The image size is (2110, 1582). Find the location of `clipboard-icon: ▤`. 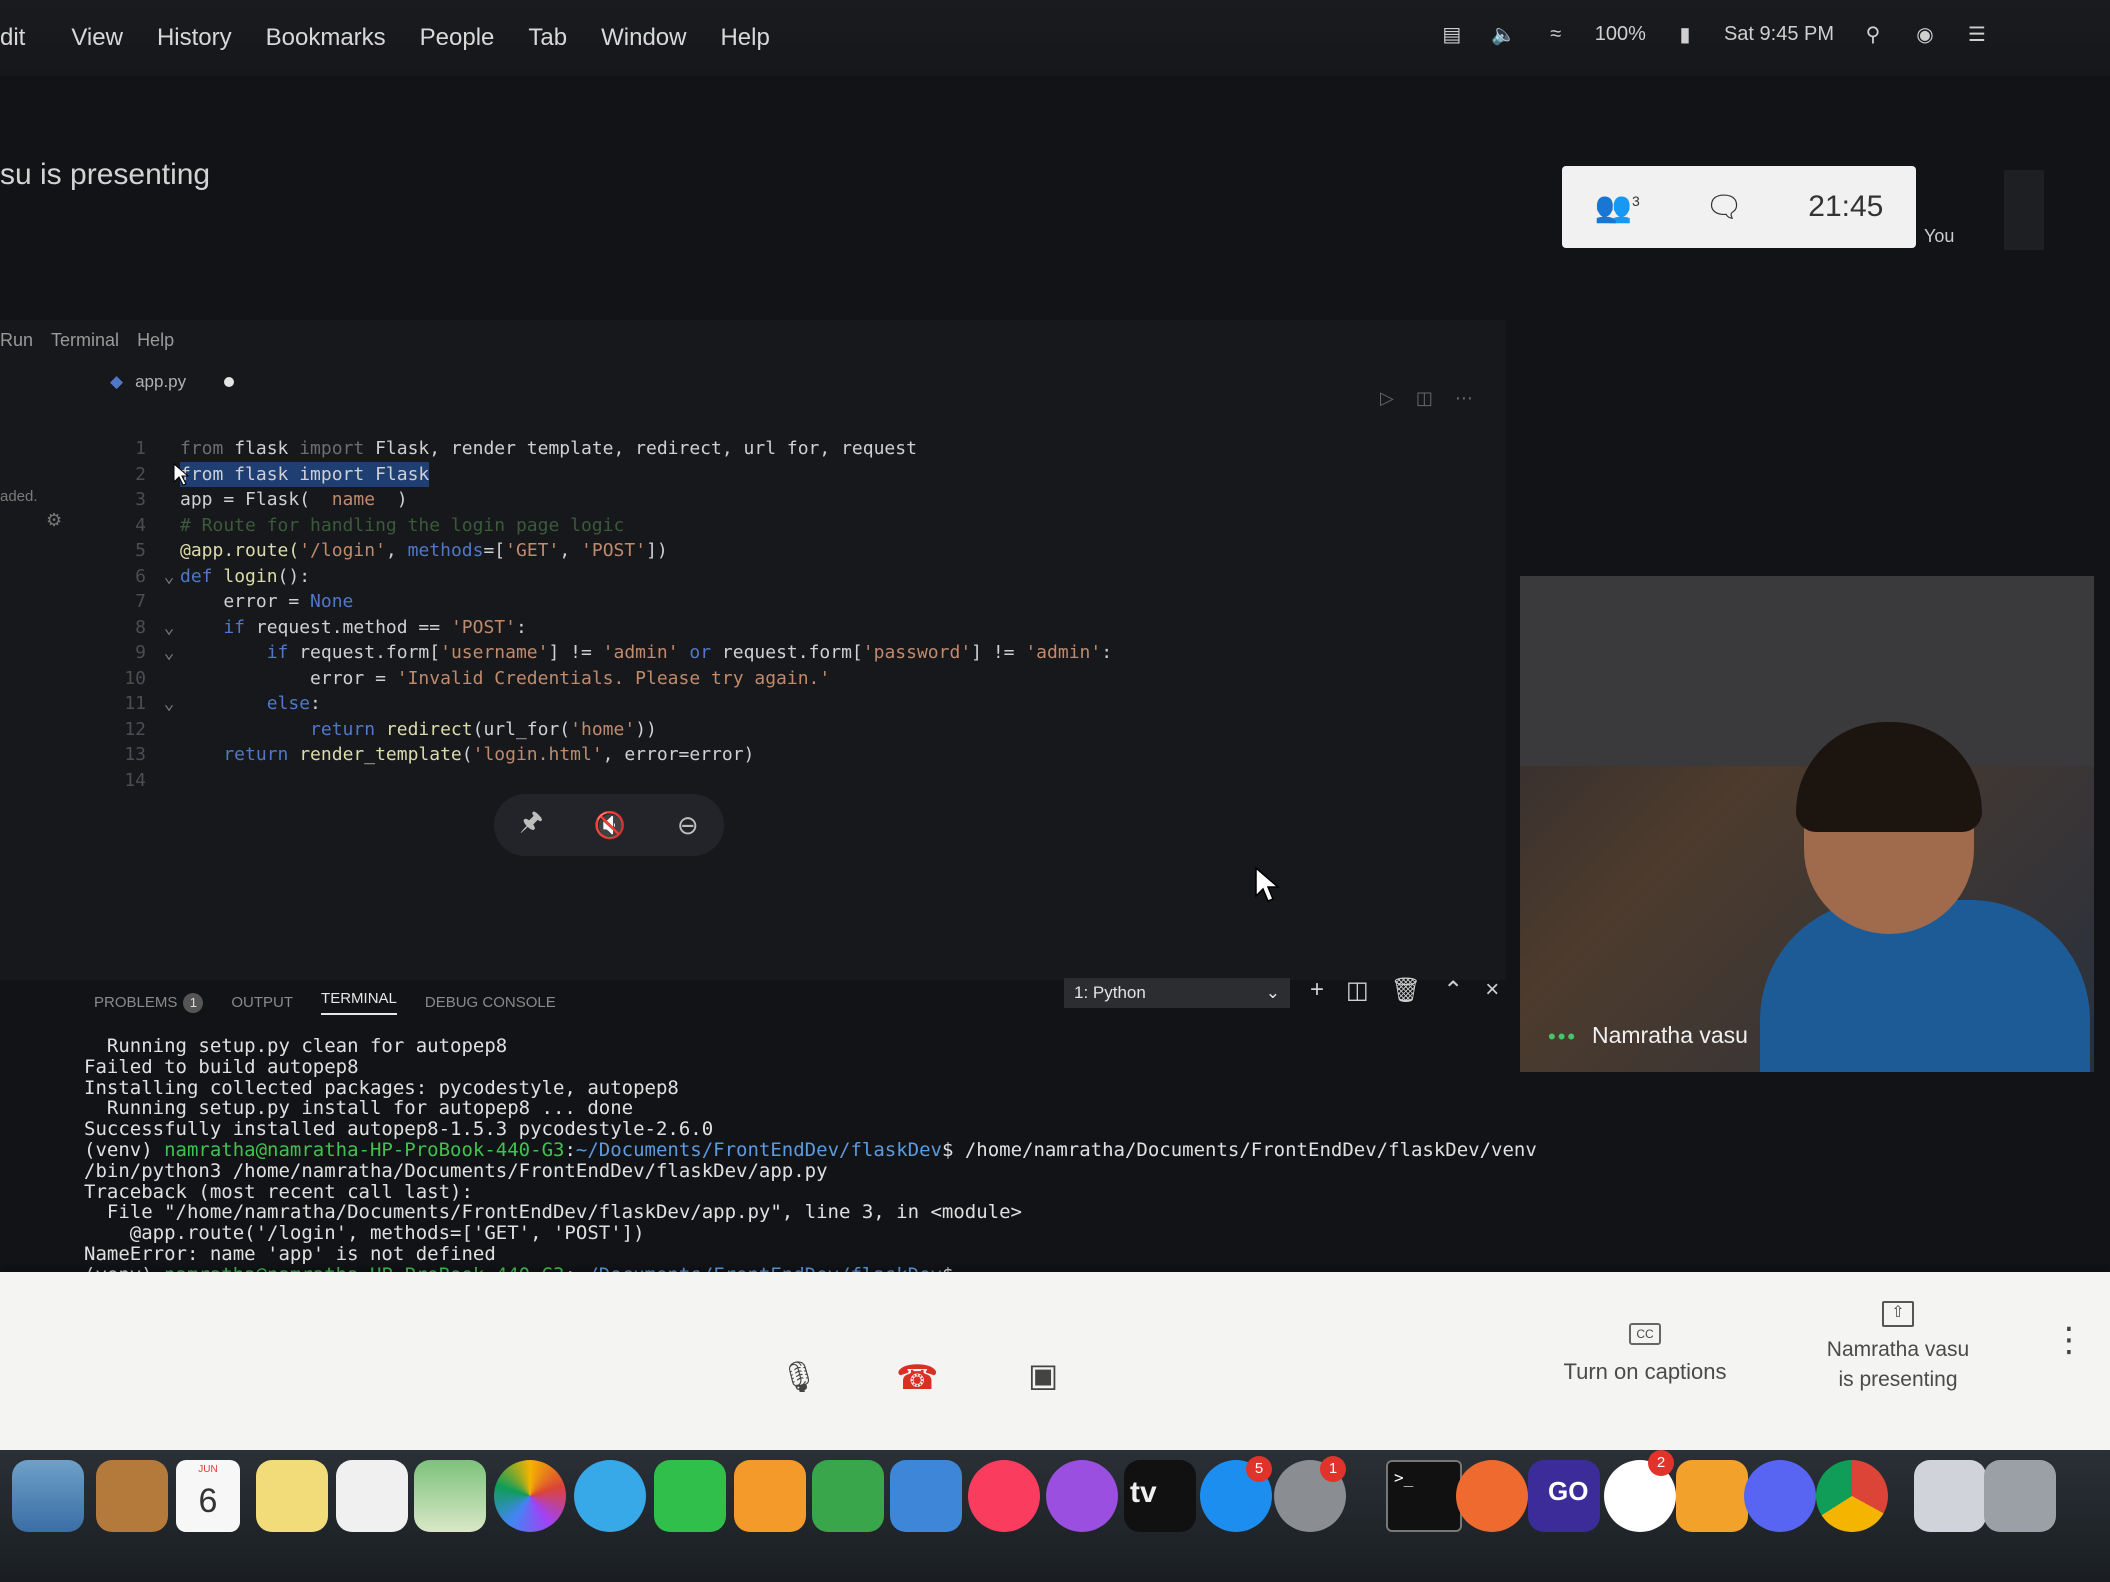

clipboard-icon: ▤ is located at coordinates (1452, 34).